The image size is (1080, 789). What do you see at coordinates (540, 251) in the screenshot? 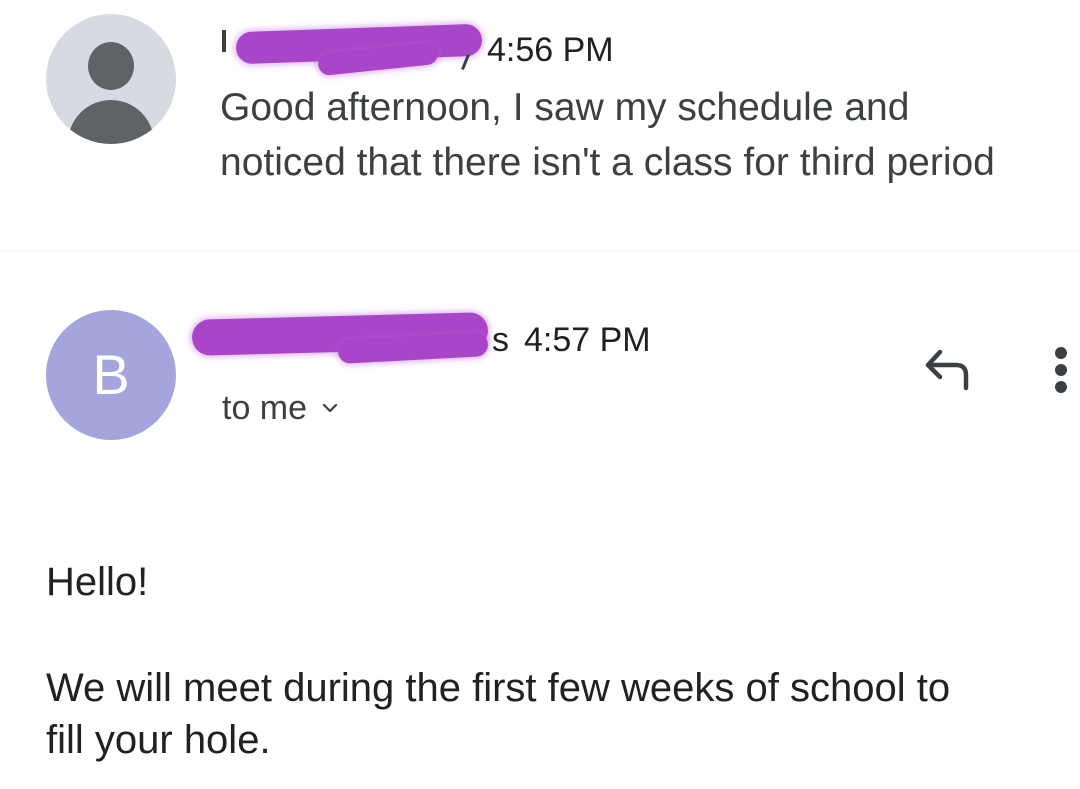
I see `message-divider` at bounding box center [540, 251].